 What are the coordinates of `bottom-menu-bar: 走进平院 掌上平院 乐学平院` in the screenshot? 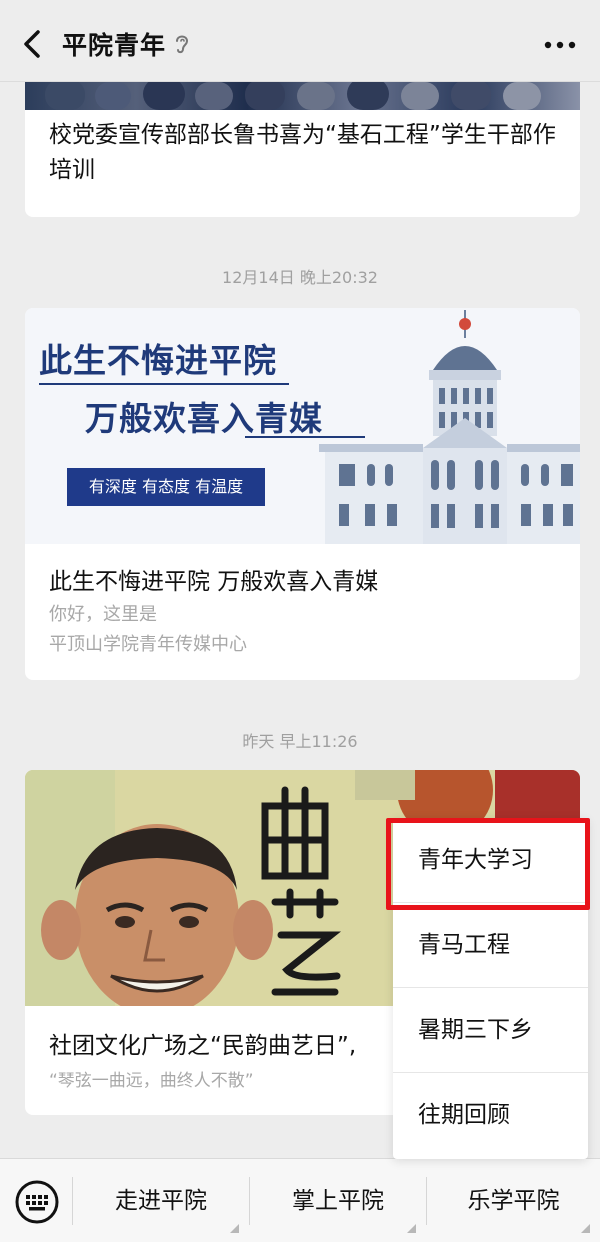 It's located at (300, 1200).